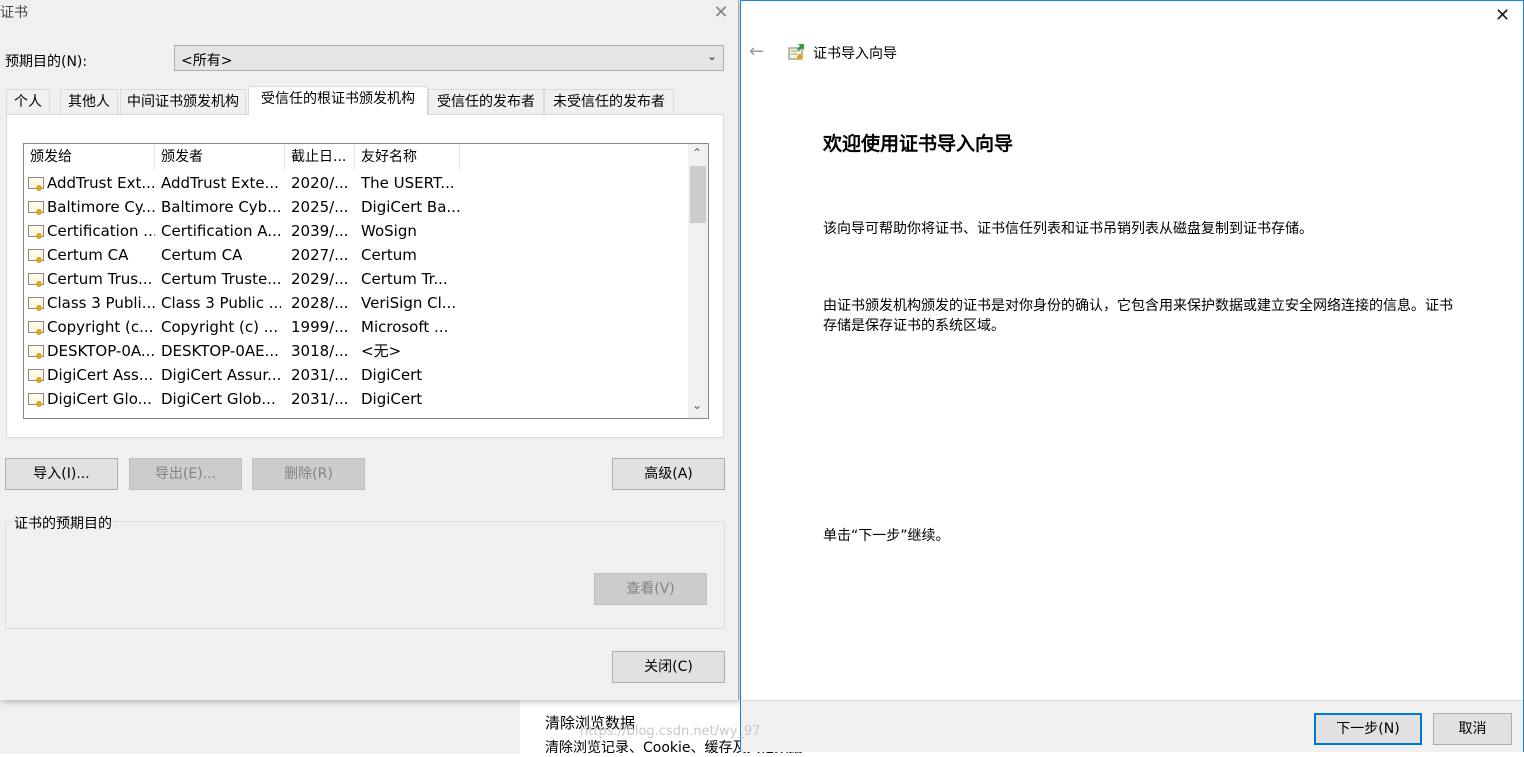  What do you see at coordinates (308, 474) in the screenshot?
I see `delete-button: 删除(R)` at bounding box center [308, 474].